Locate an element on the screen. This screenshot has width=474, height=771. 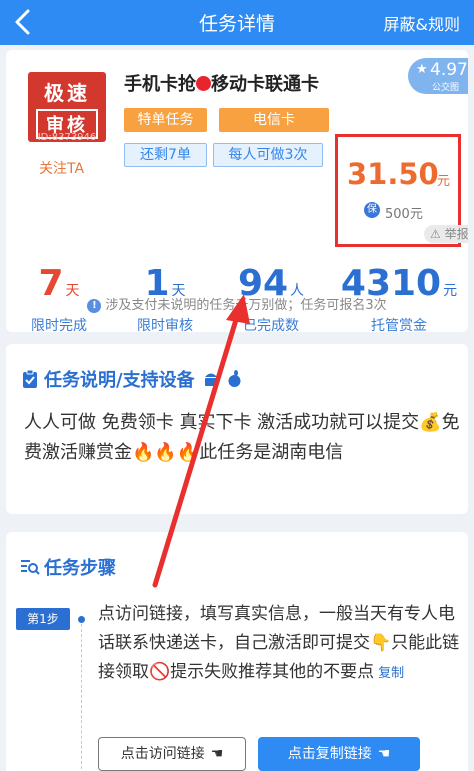
apple-icon is located at coordinates (234, 380).